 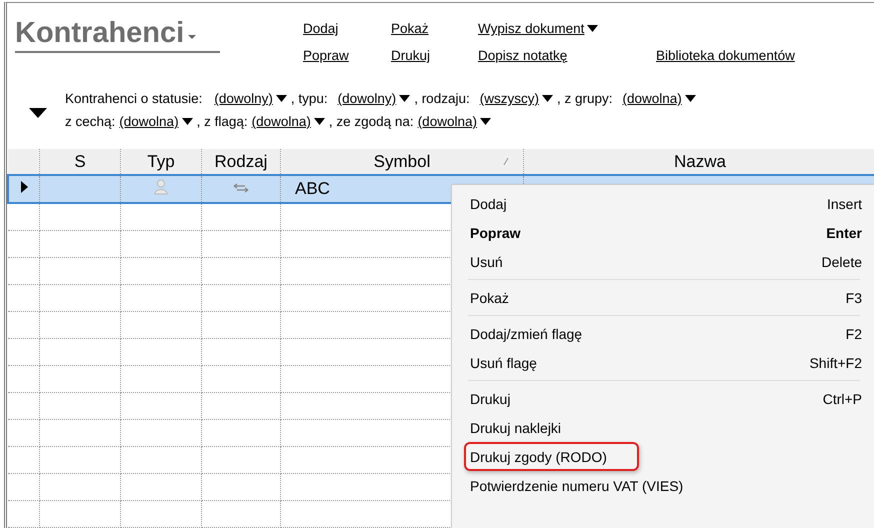 I want to click on menu-item: Usuń Delete, so click(x=664, y=261).